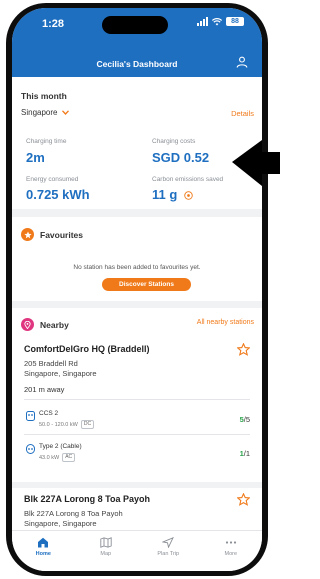  What do you see at coordinates (60, 446) in the screenshot?
I see `connector-name: Type 2 (Cable)` at bounding box center [60, 446].